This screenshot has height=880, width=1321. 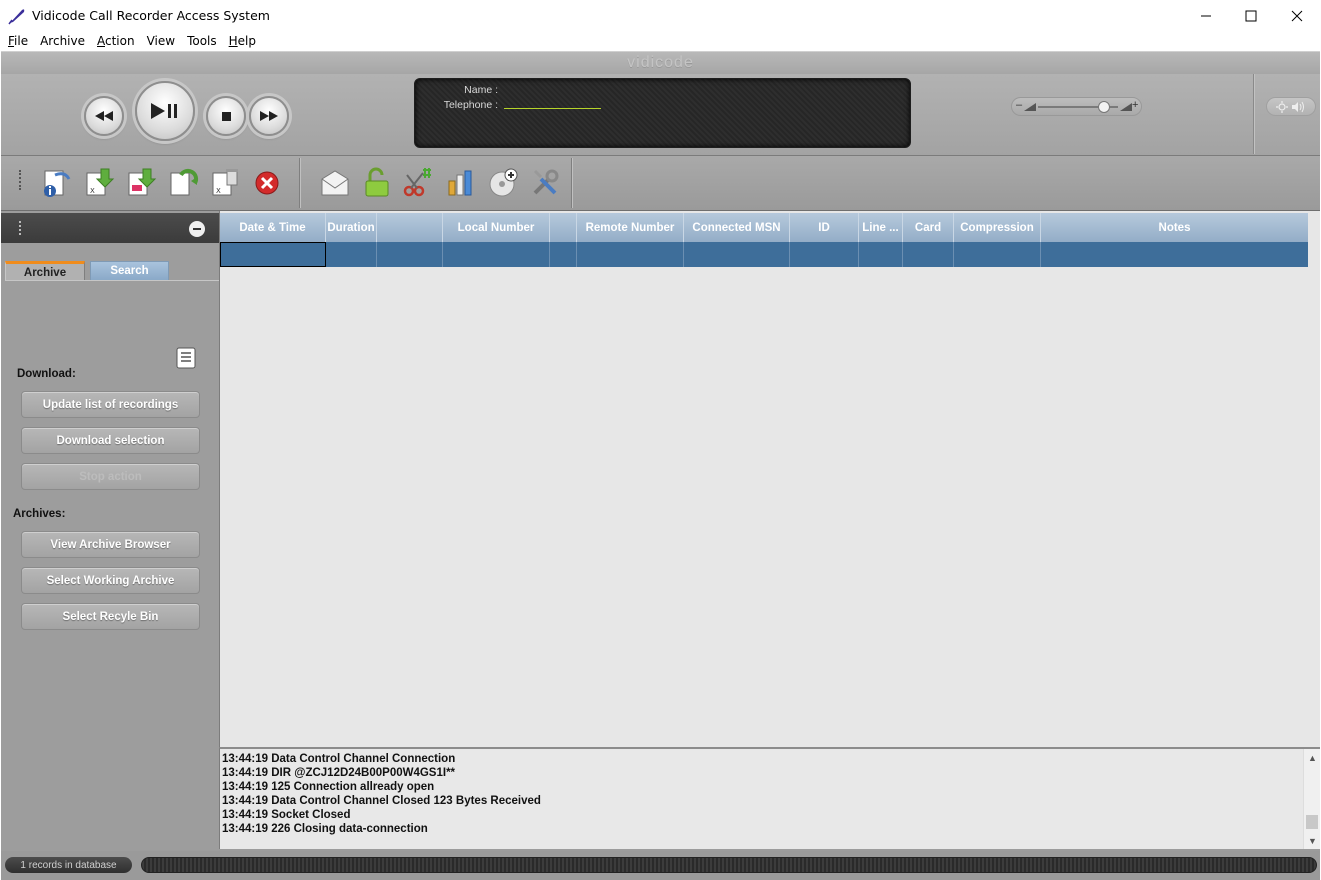 I want to click on rewind-button, so click(x=104, y=116).